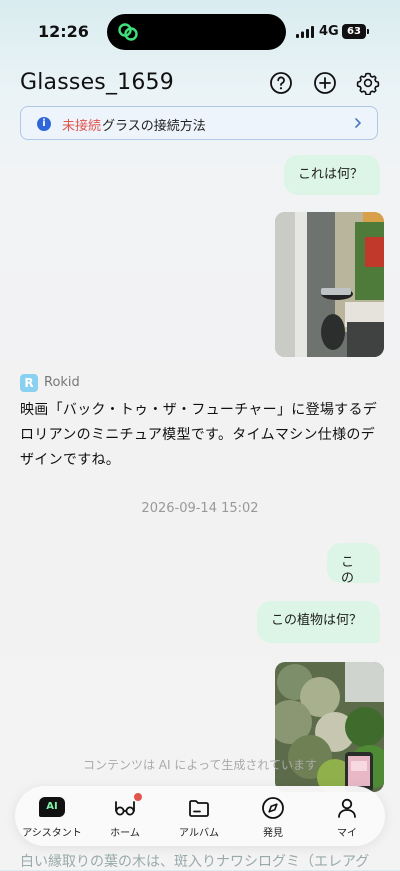  I want to click on battery-tip, so click(368, 31).